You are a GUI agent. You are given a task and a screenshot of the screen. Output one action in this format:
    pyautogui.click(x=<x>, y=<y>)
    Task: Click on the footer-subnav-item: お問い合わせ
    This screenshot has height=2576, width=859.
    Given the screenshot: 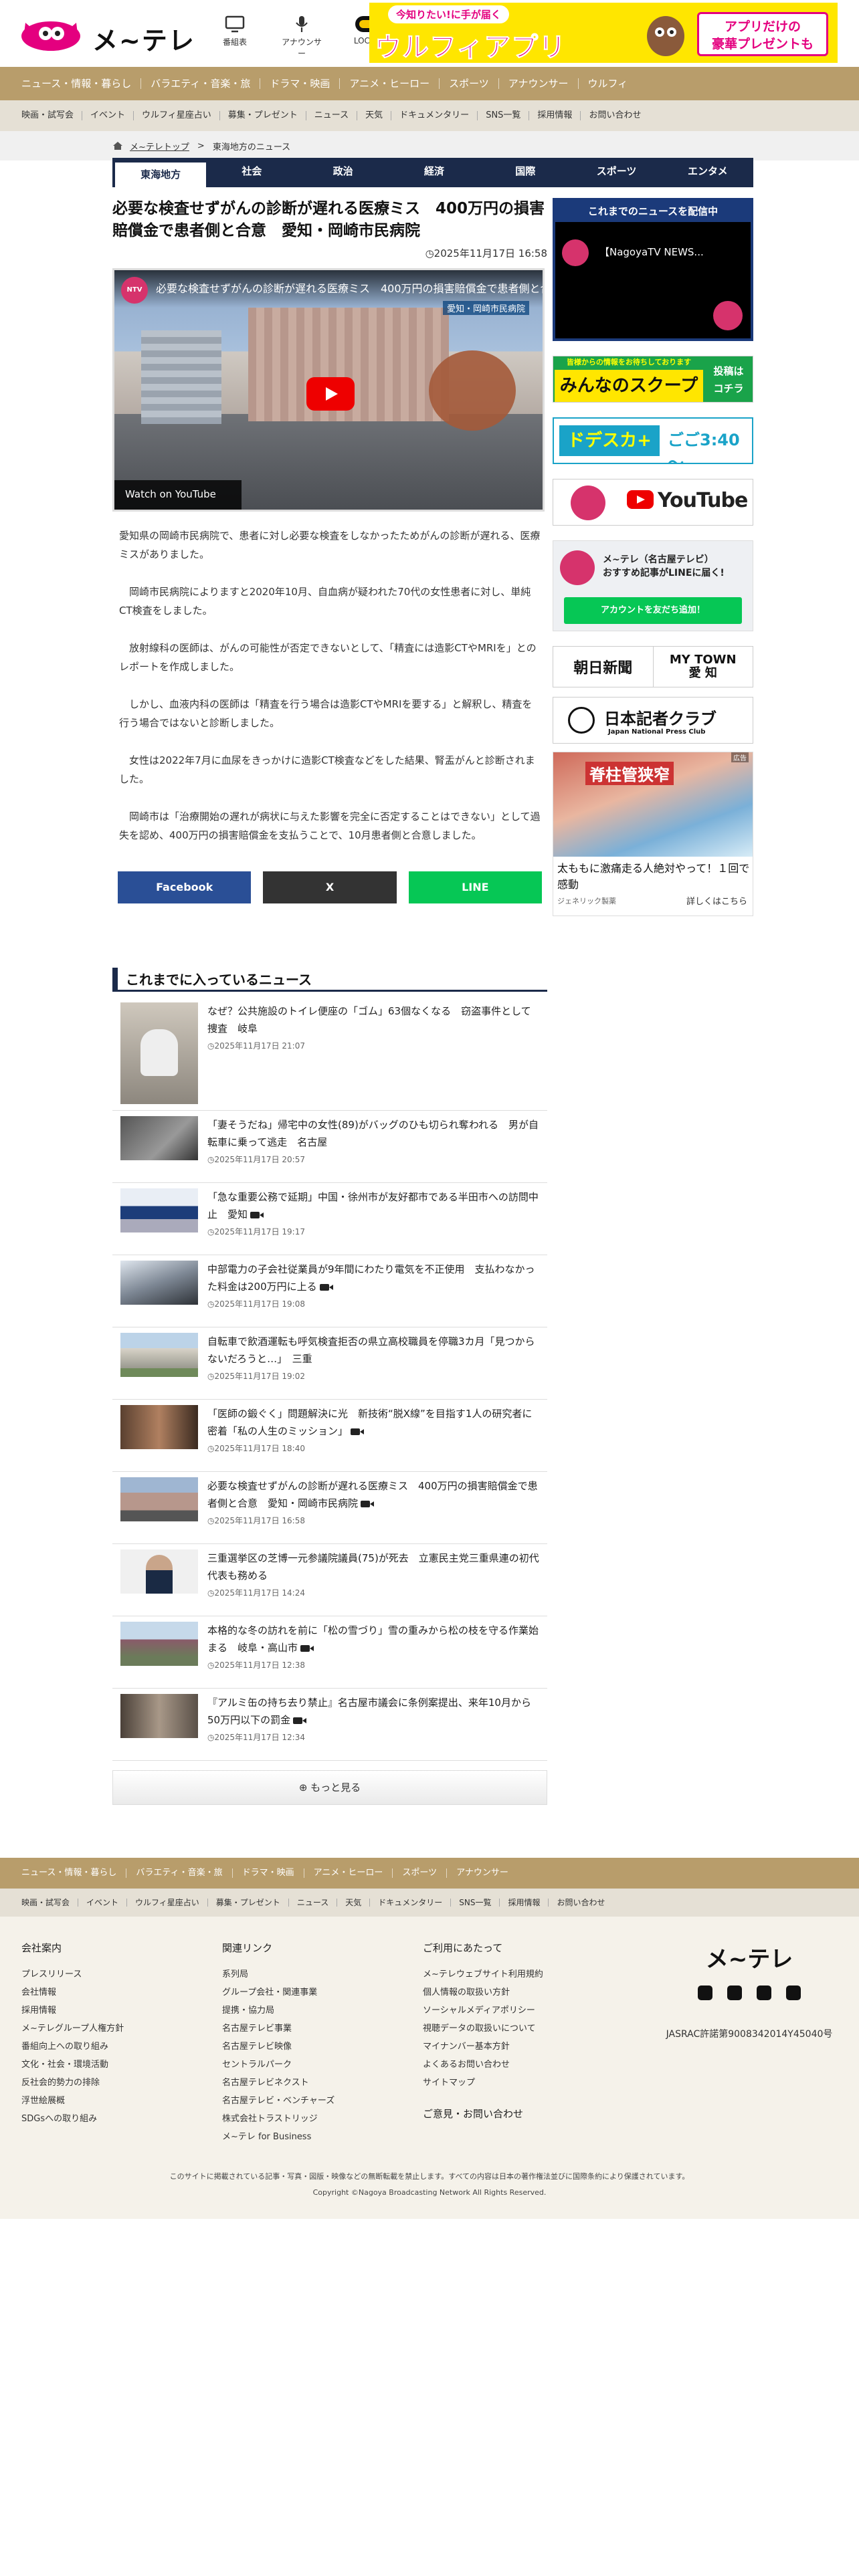 What is the action you would take?
    pyautogui.click(x=581, y=1903)
    